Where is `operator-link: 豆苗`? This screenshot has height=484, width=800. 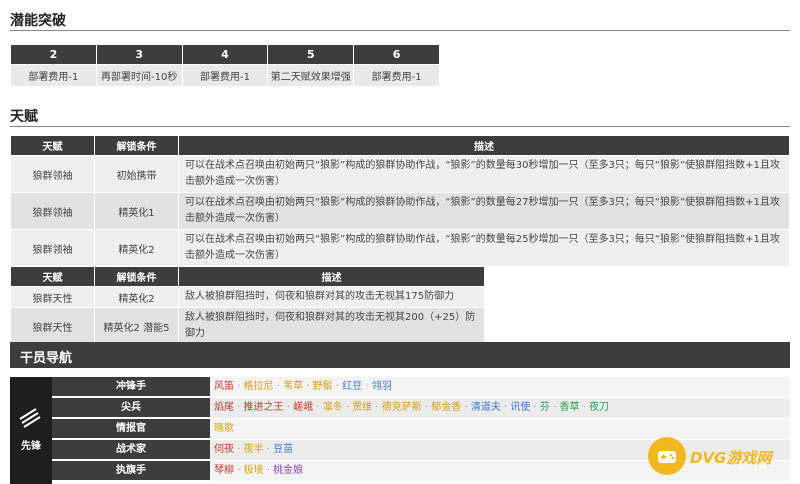 operator-link: 豆苗 is located at coordinates (283, 449).